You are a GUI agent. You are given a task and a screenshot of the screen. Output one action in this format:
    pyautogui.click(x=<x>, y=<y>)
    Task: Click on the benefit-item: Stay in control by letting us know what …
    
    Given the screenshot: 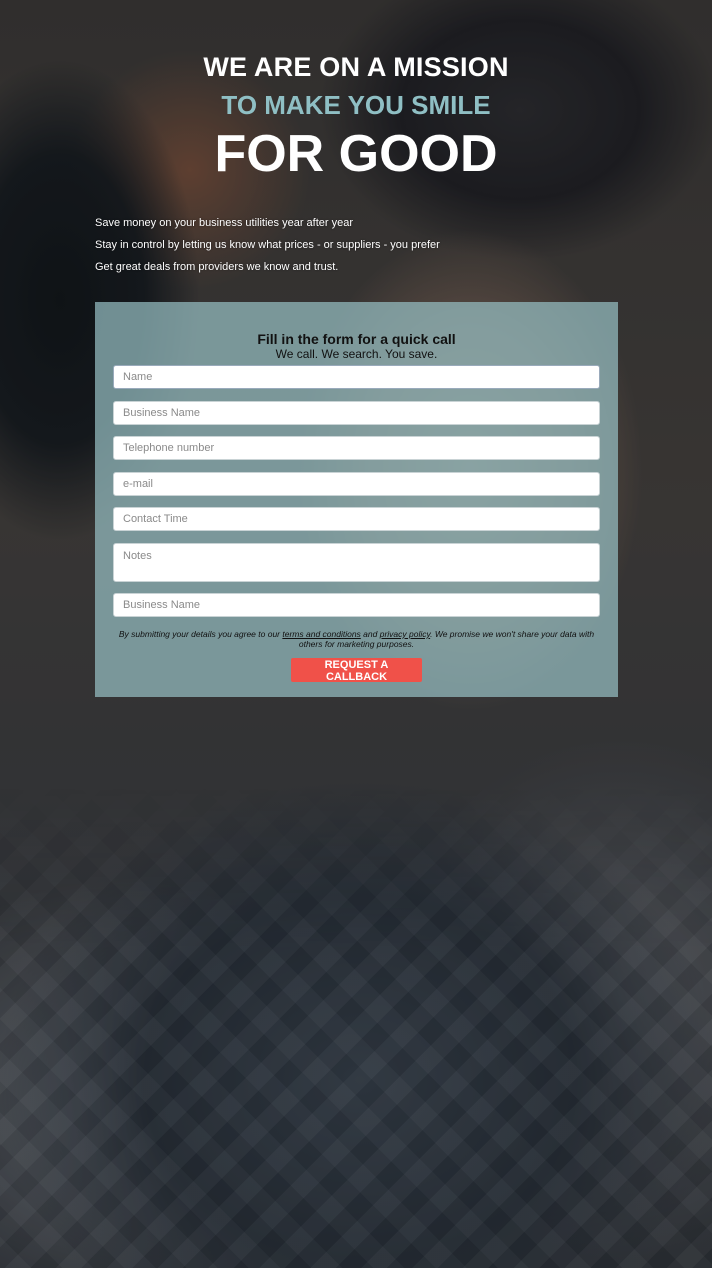 What is the action you would take?
    pyautogui.click(x=267, y=245)
    